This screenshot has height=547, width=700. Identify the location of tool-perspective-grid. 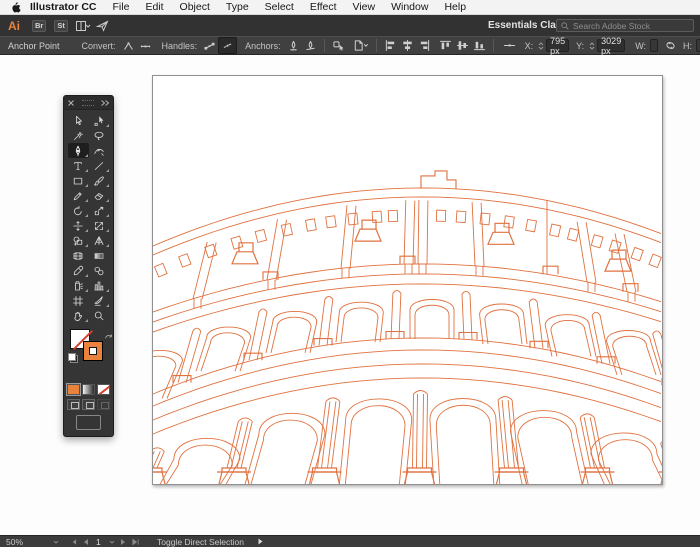
(99, 240).